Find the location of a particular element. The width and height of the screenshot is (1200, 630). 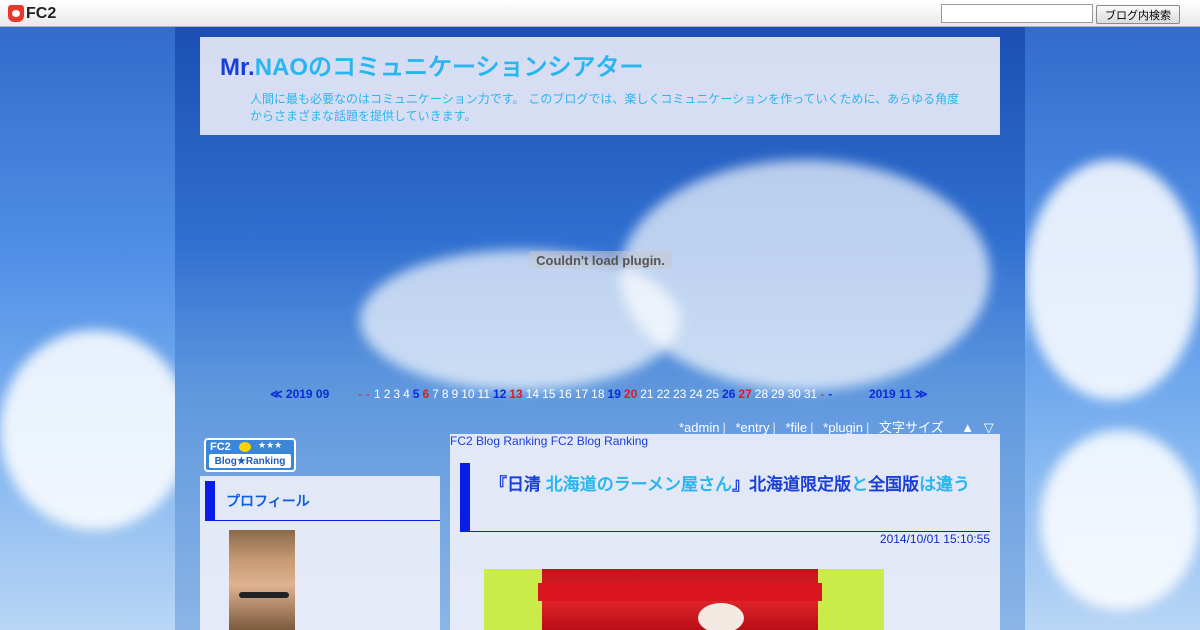

ranking-stars: ★★★ is located at coordinates (270, 446).